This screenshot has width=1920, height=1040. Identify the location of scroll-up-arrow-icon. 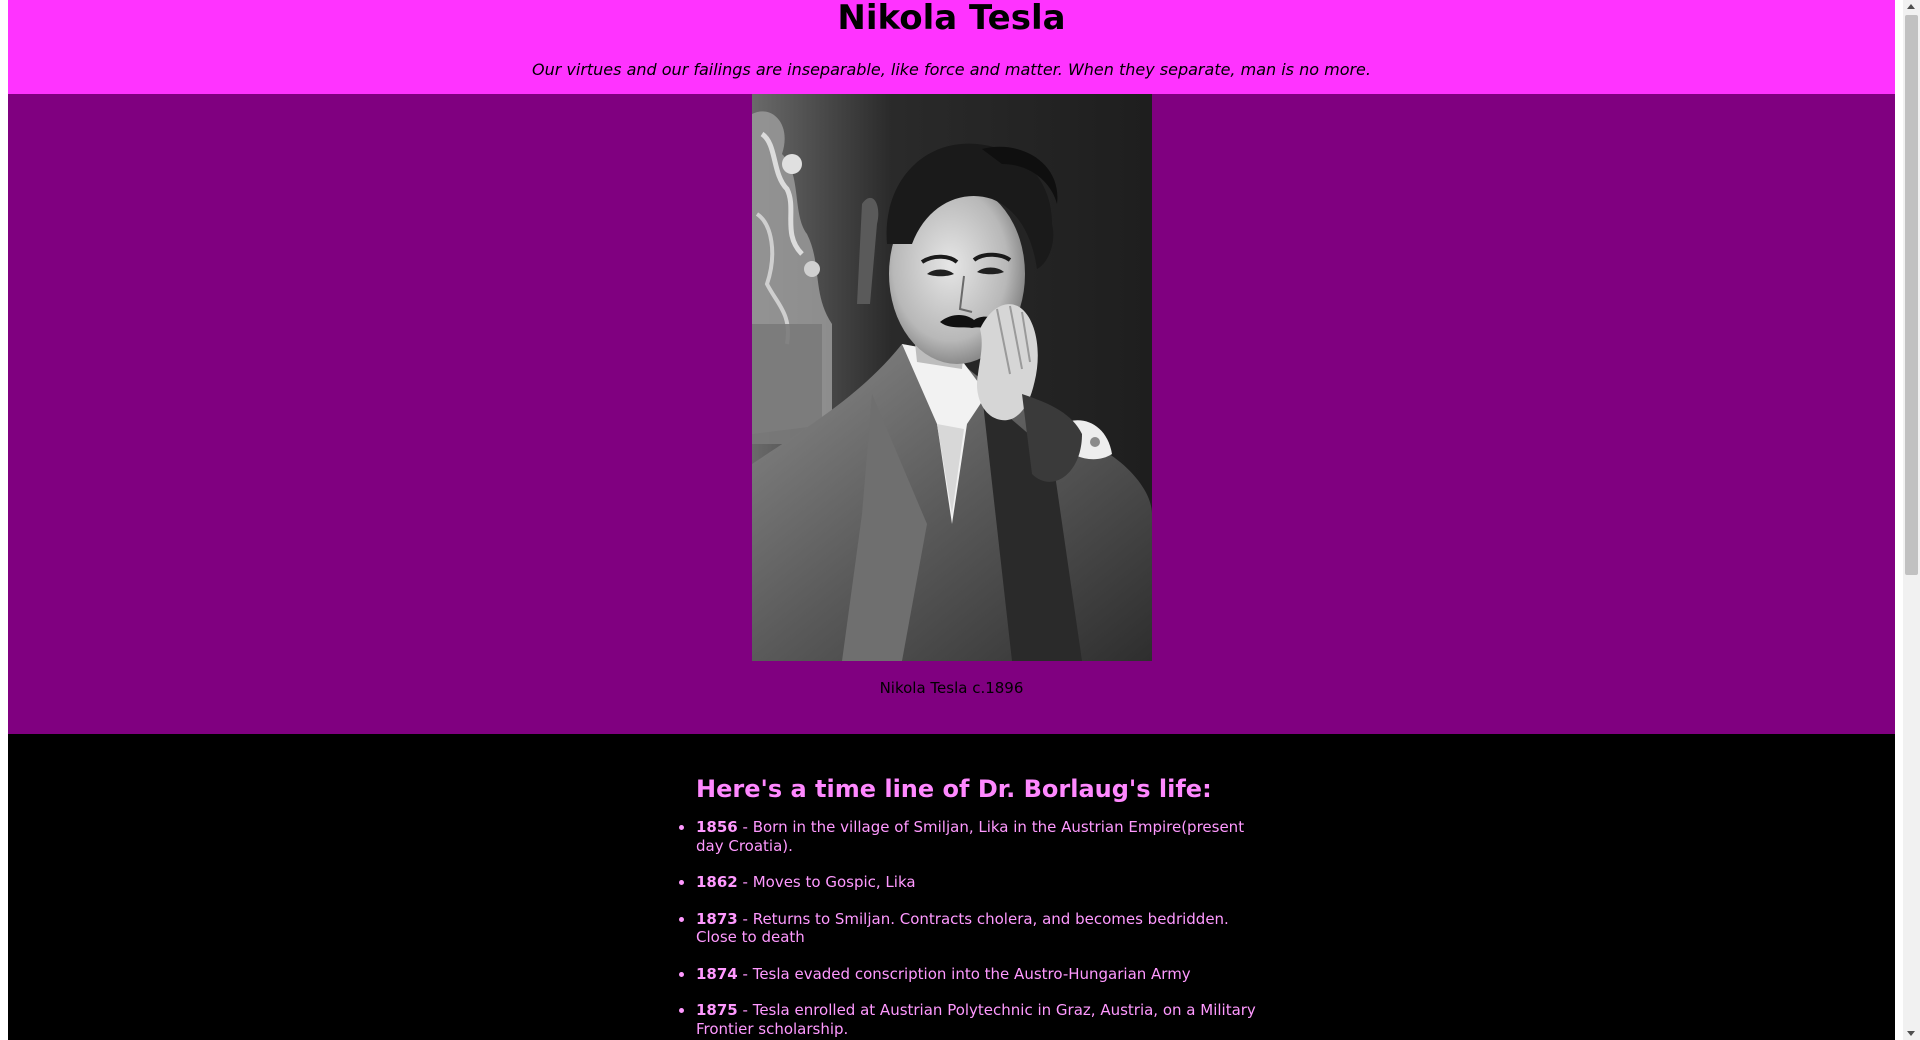
(1911, 6).